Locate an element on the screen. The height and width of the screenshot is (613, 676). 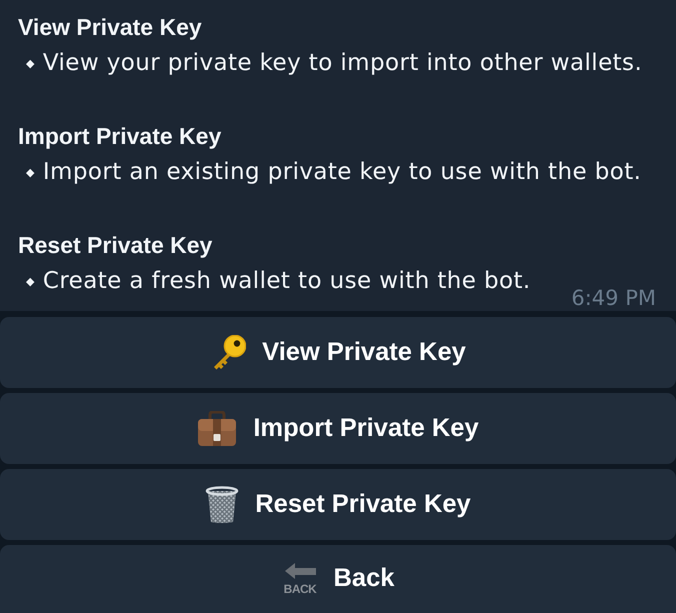
bullet-text: $^{◆}$ Import an existing private key to use with the bot. is located at coordinates (333, 172).